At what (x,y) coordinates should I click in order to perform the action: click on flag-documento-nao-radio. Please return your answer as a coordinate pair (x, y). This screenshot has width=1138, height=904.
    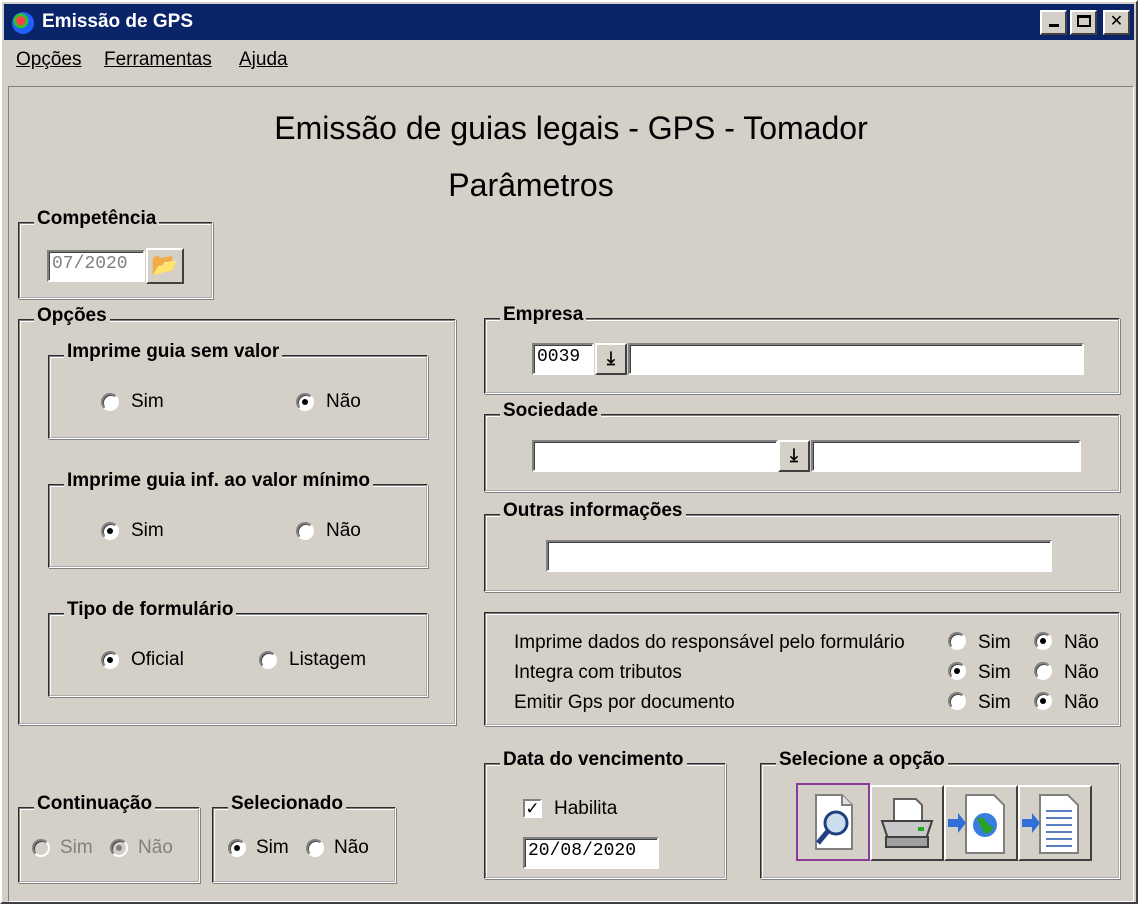
    Looking at the image, I should click on (1043, 701).